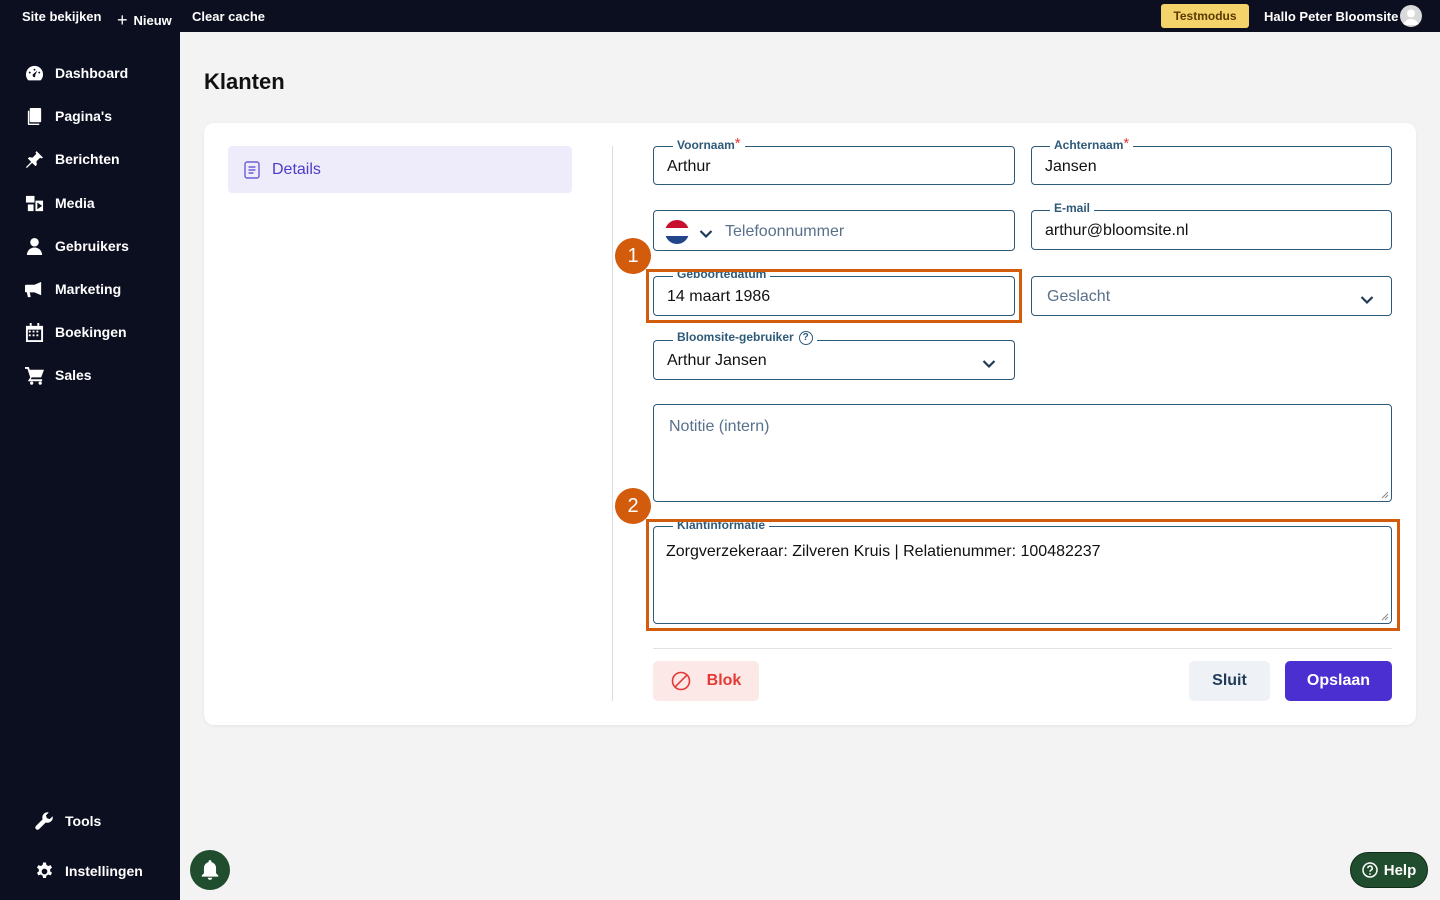 Image resolution: width=1440 pixels, height=900 pixels. Describe the element at coordinates (1117, 230) in the screenshot. I see `email-value: arthur@bloomsite.nl` at that location.